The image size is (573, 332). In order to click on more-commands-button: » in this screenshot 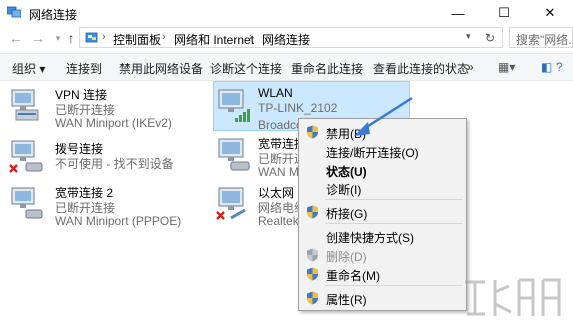, I will do `click(470, 67)`.